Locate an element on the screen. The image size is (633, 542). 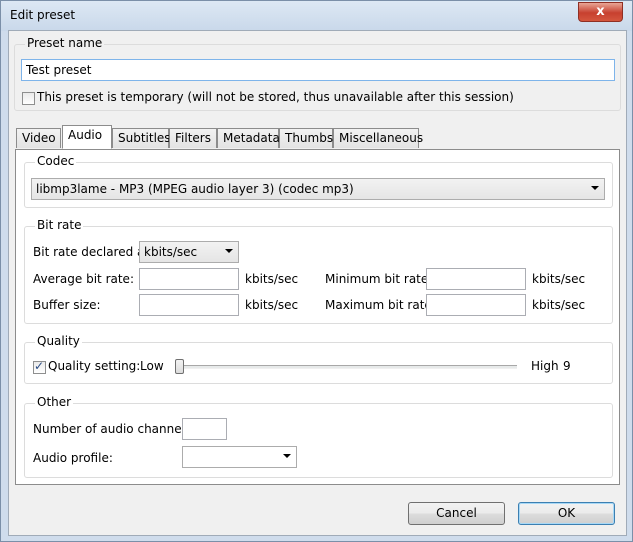
quality-slider-track is located at coordinates (346, 367).